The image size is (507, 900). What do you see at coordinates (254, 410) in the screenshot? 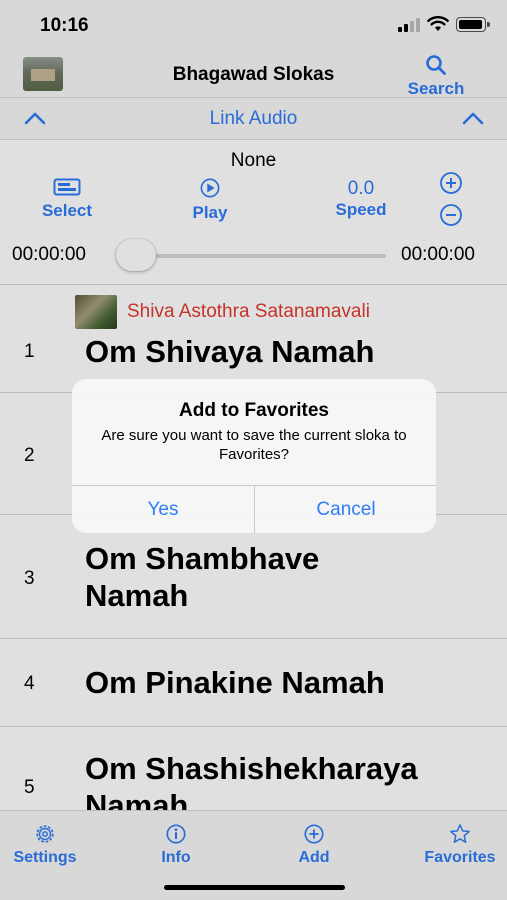
I see `alert-title: Add to Favorites` at bounding box center [254, 410].